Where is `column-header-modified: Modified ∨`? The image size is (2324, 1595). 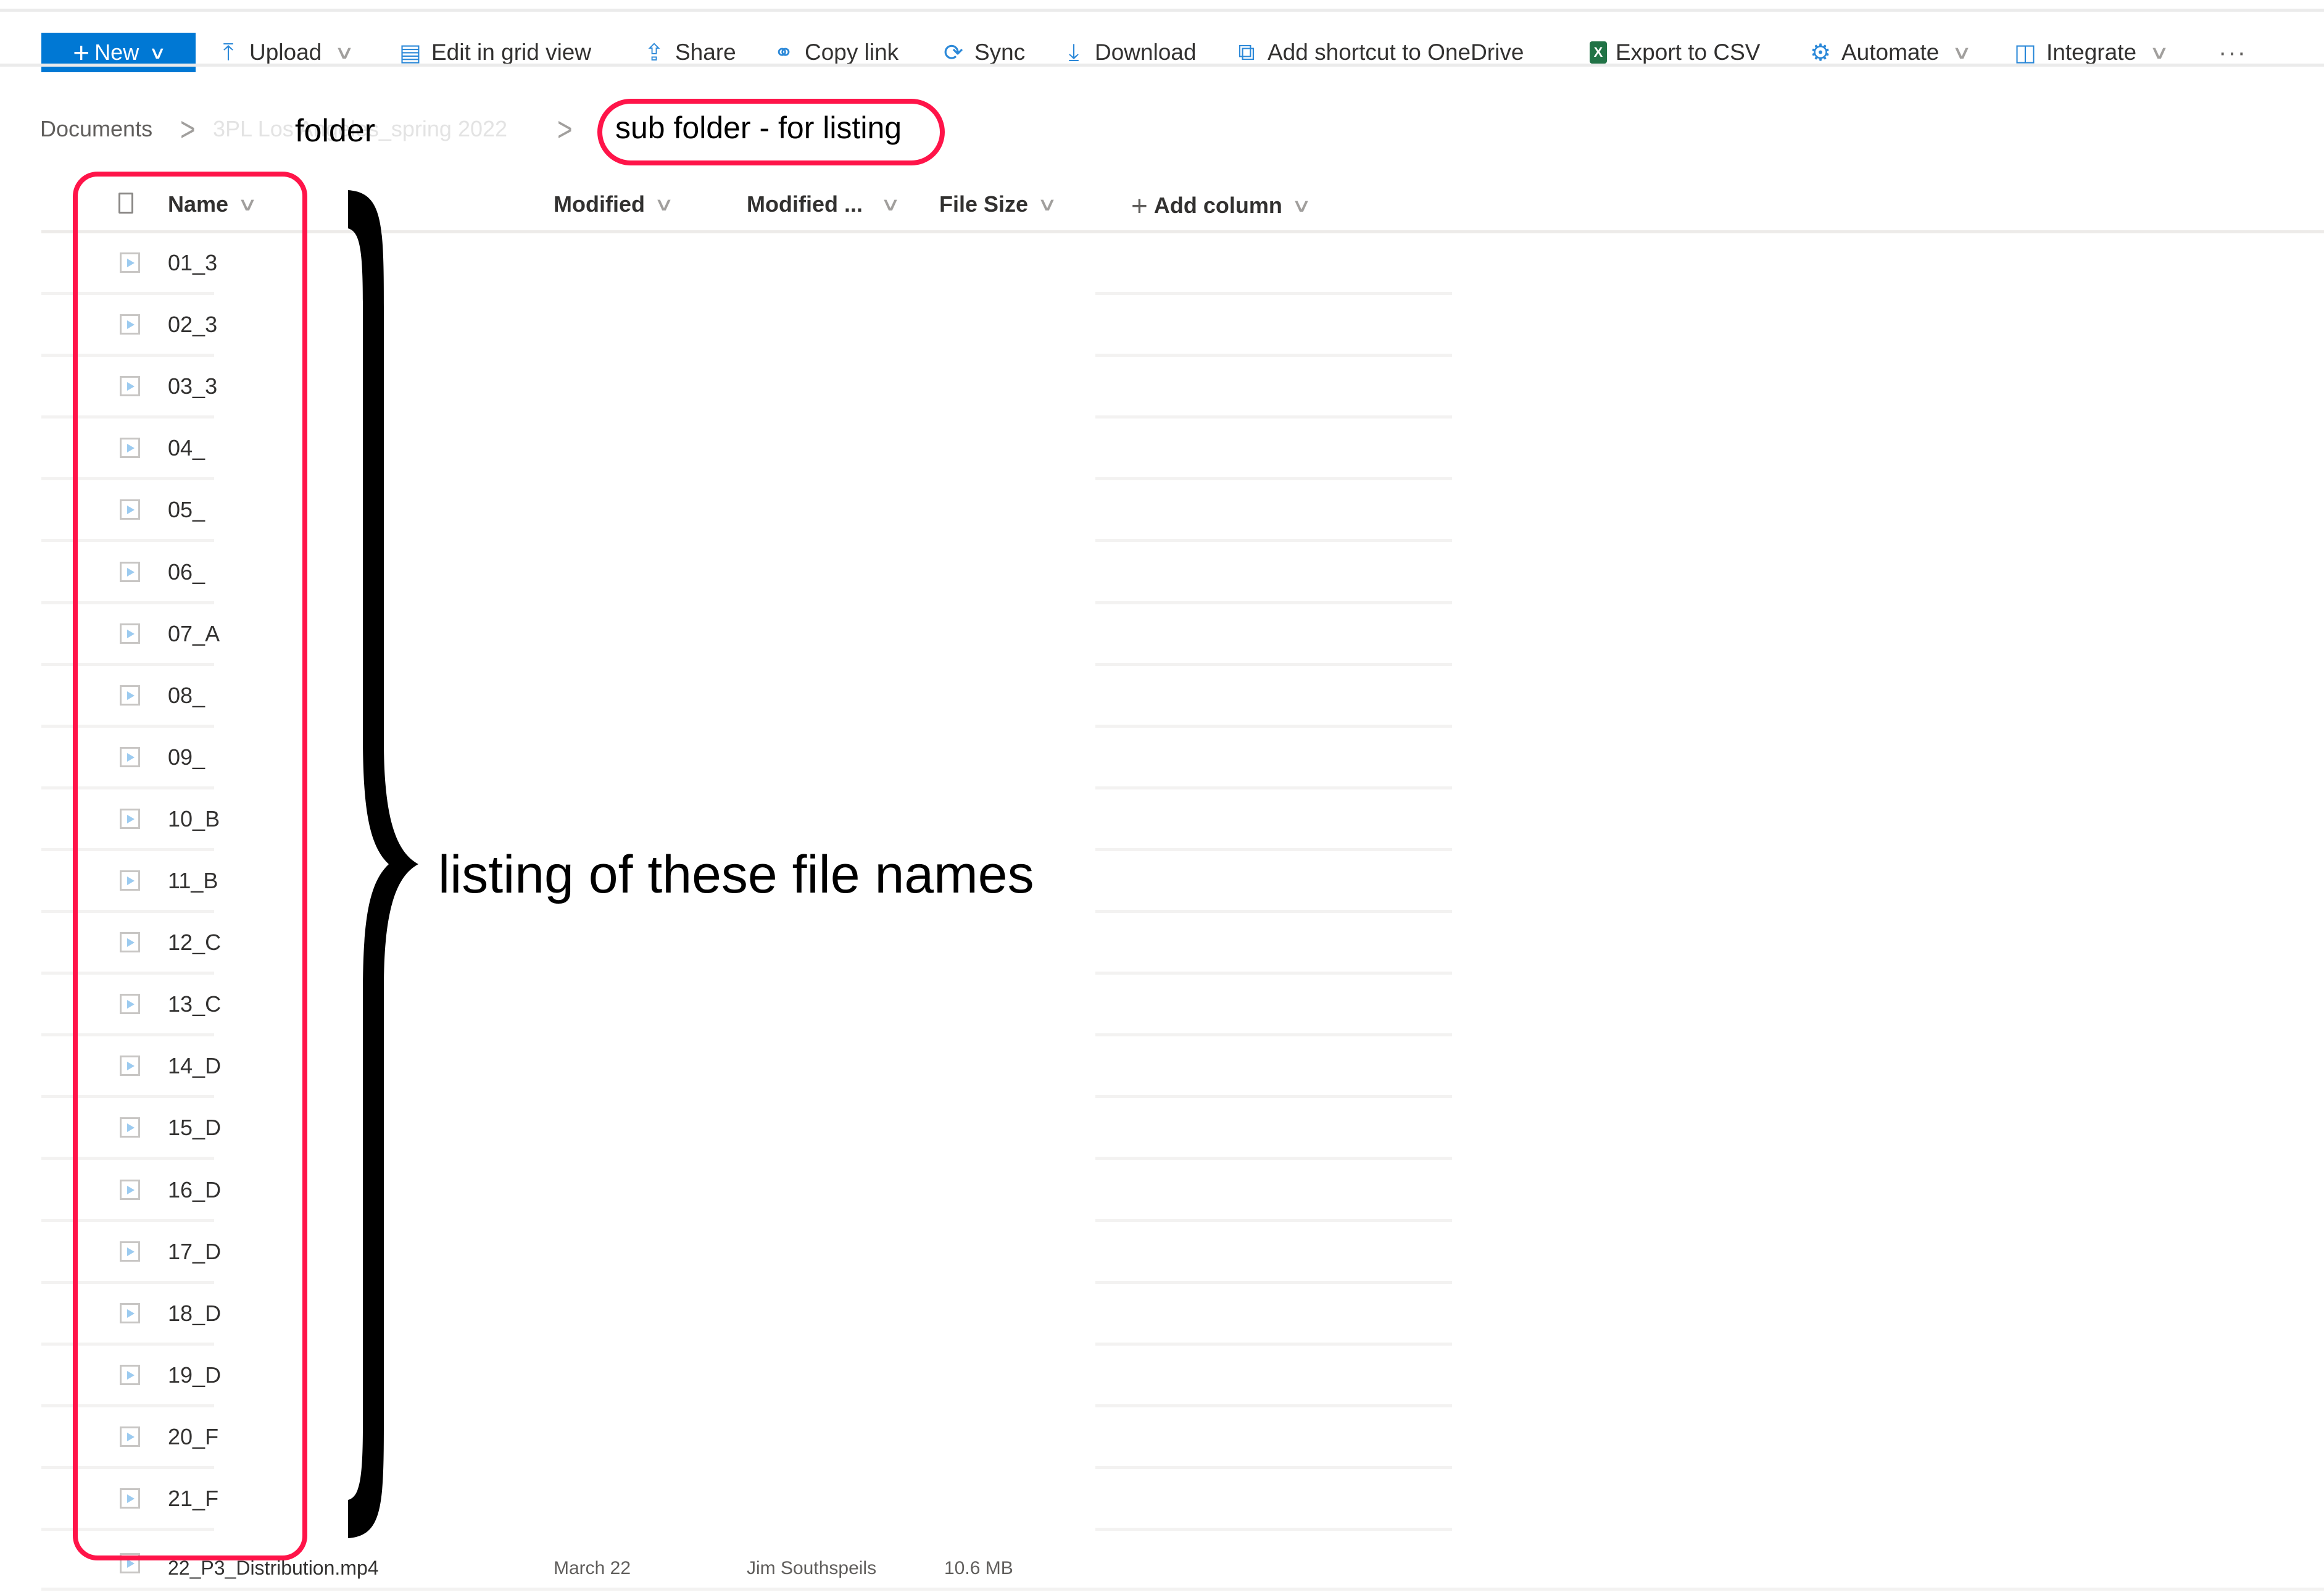 column-header-modified: Modified ∨ is located at coordinates (614, 204).